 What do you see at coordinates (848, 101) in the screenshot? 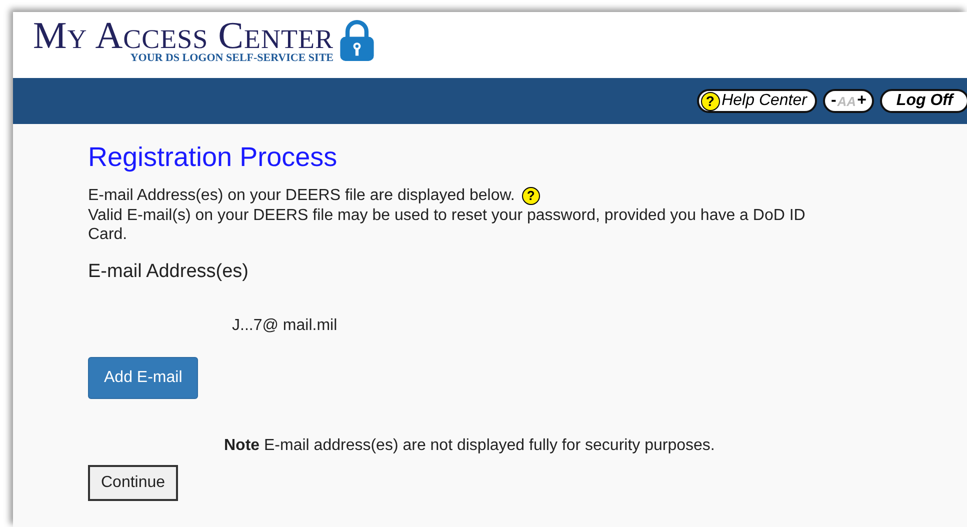
I see `font-size-control: -AA+` at bounding box center [848, 101].